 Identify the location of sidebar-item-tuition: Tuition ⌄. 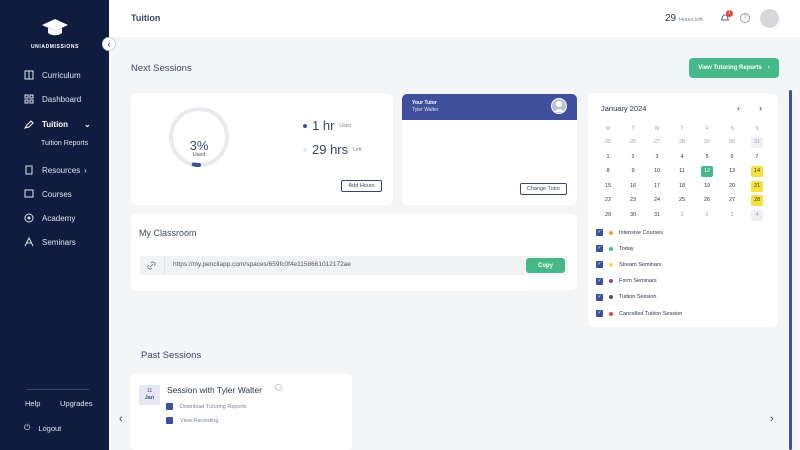
(57, 124).